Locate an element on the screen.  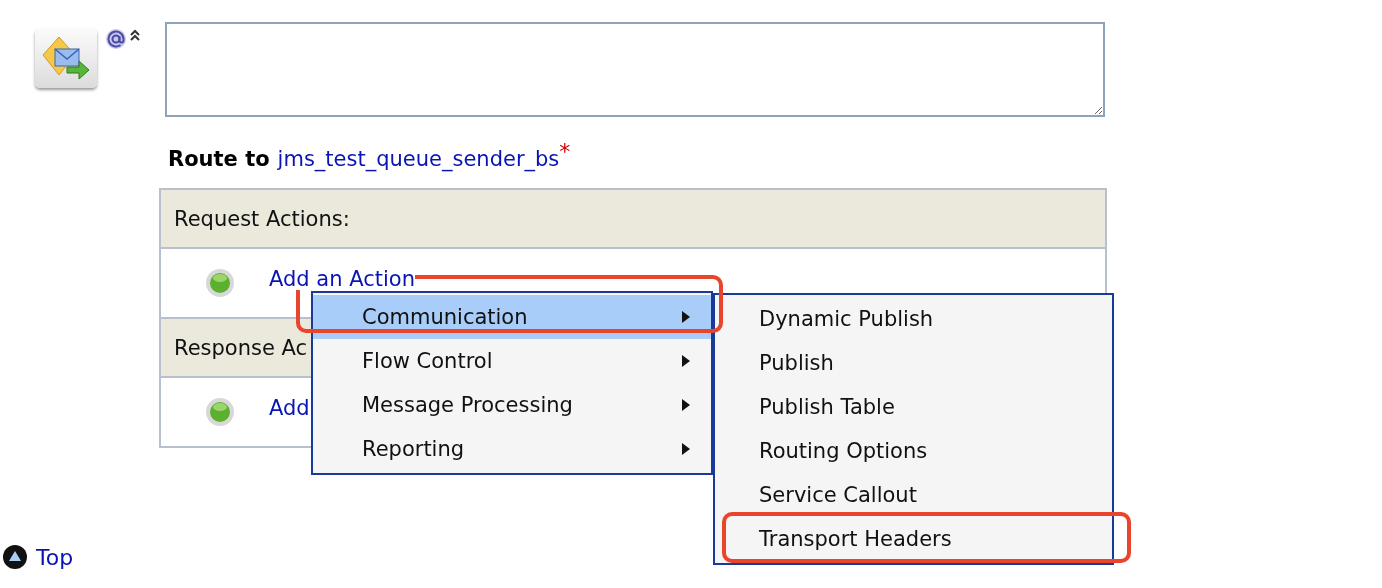
required-marker: * is located at coordinates (565, 152).